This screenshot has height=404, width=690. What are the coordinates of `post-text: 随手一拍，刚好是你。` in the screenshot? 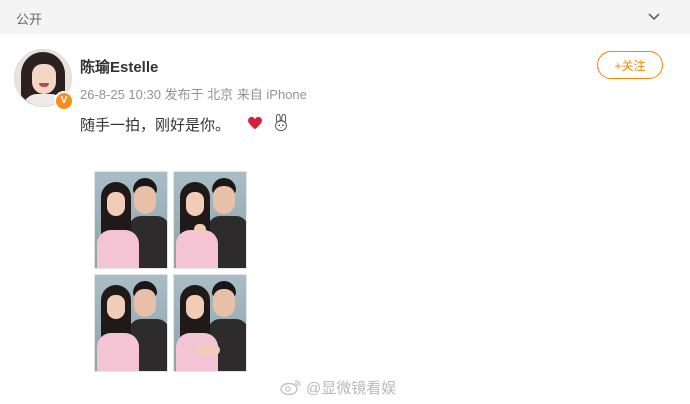 It's located at (155, 125).